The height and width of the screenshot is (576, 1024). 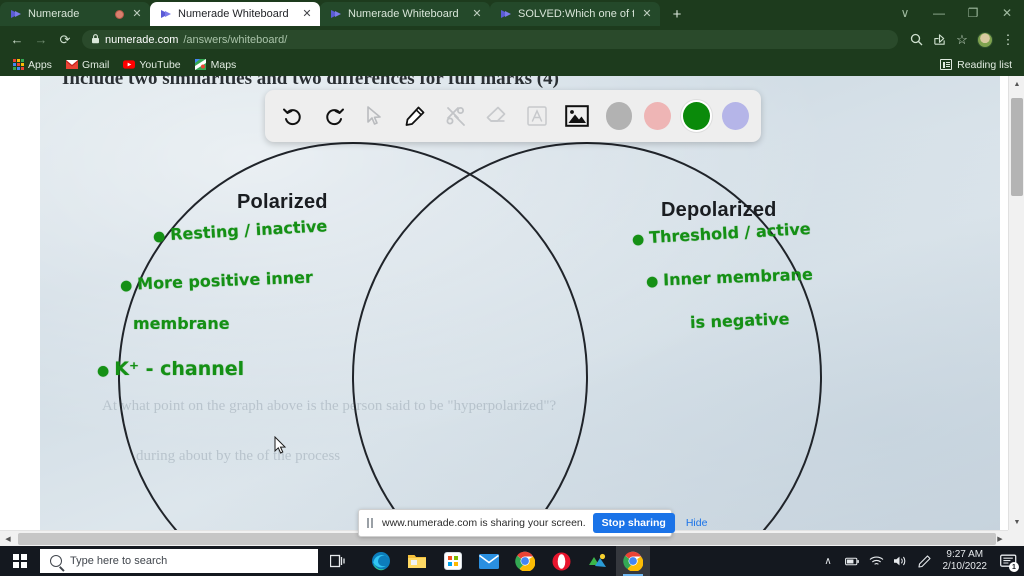 I want to click on pen-icon, so click(x=924, y=561).